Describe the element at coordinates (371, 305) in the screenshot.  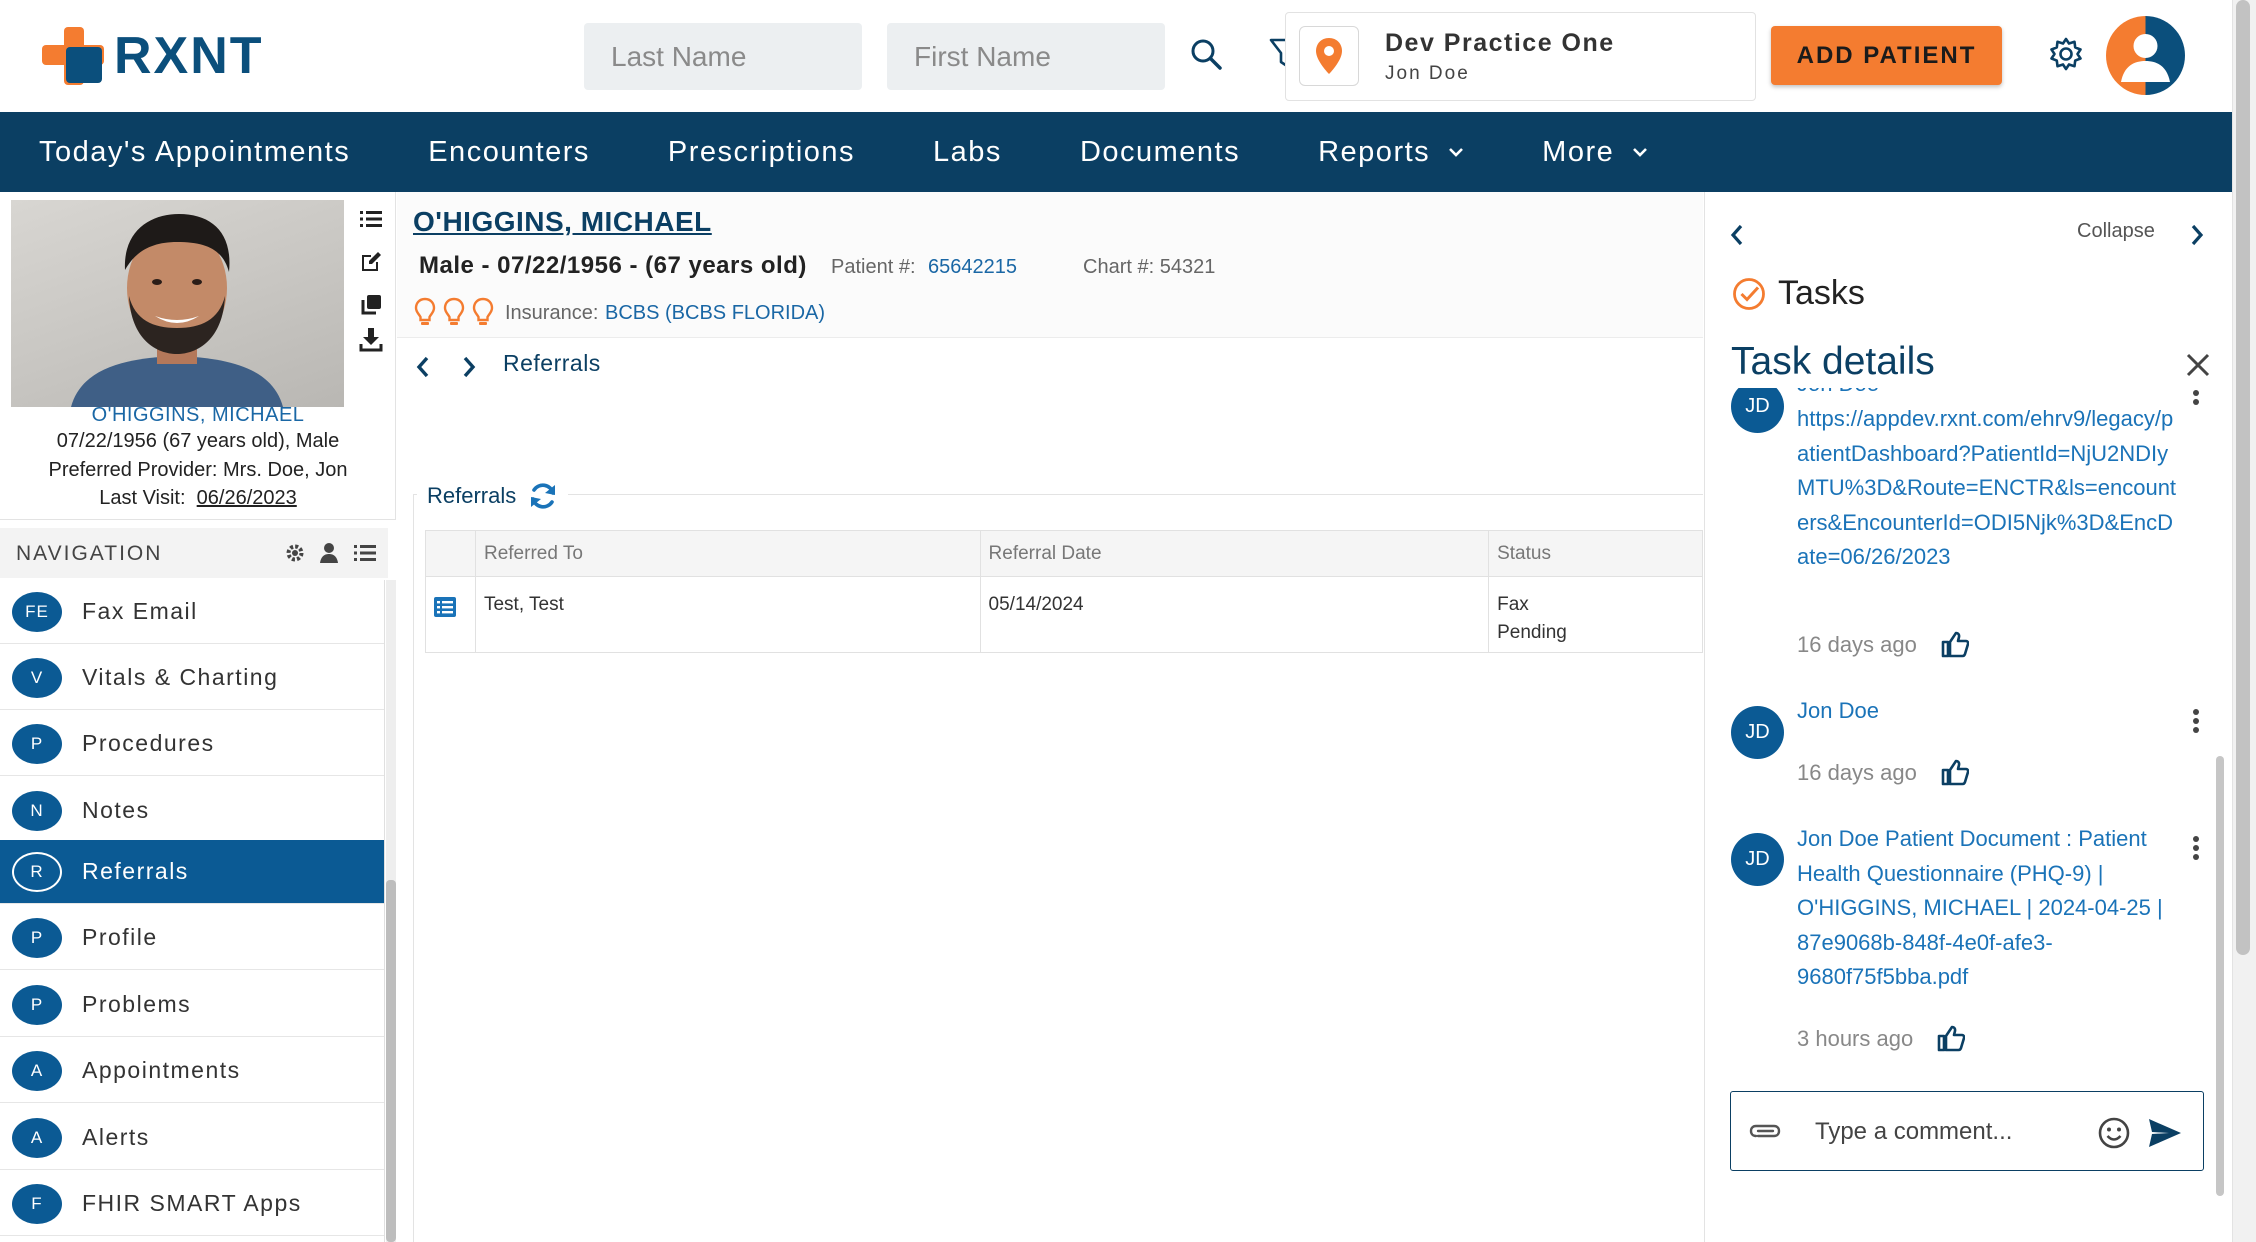
I see `copy-icon` at that location.